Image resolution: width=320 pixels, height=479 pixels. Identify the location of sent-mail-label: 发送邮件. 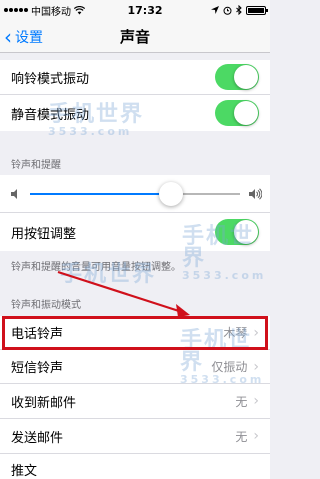
(37, 438).